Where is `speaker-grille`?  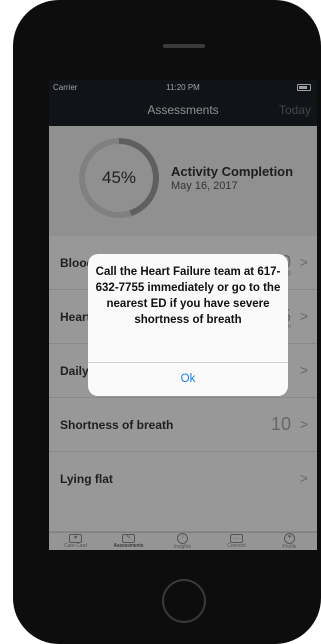 speaker-grille is located at coordinates (184, 46).